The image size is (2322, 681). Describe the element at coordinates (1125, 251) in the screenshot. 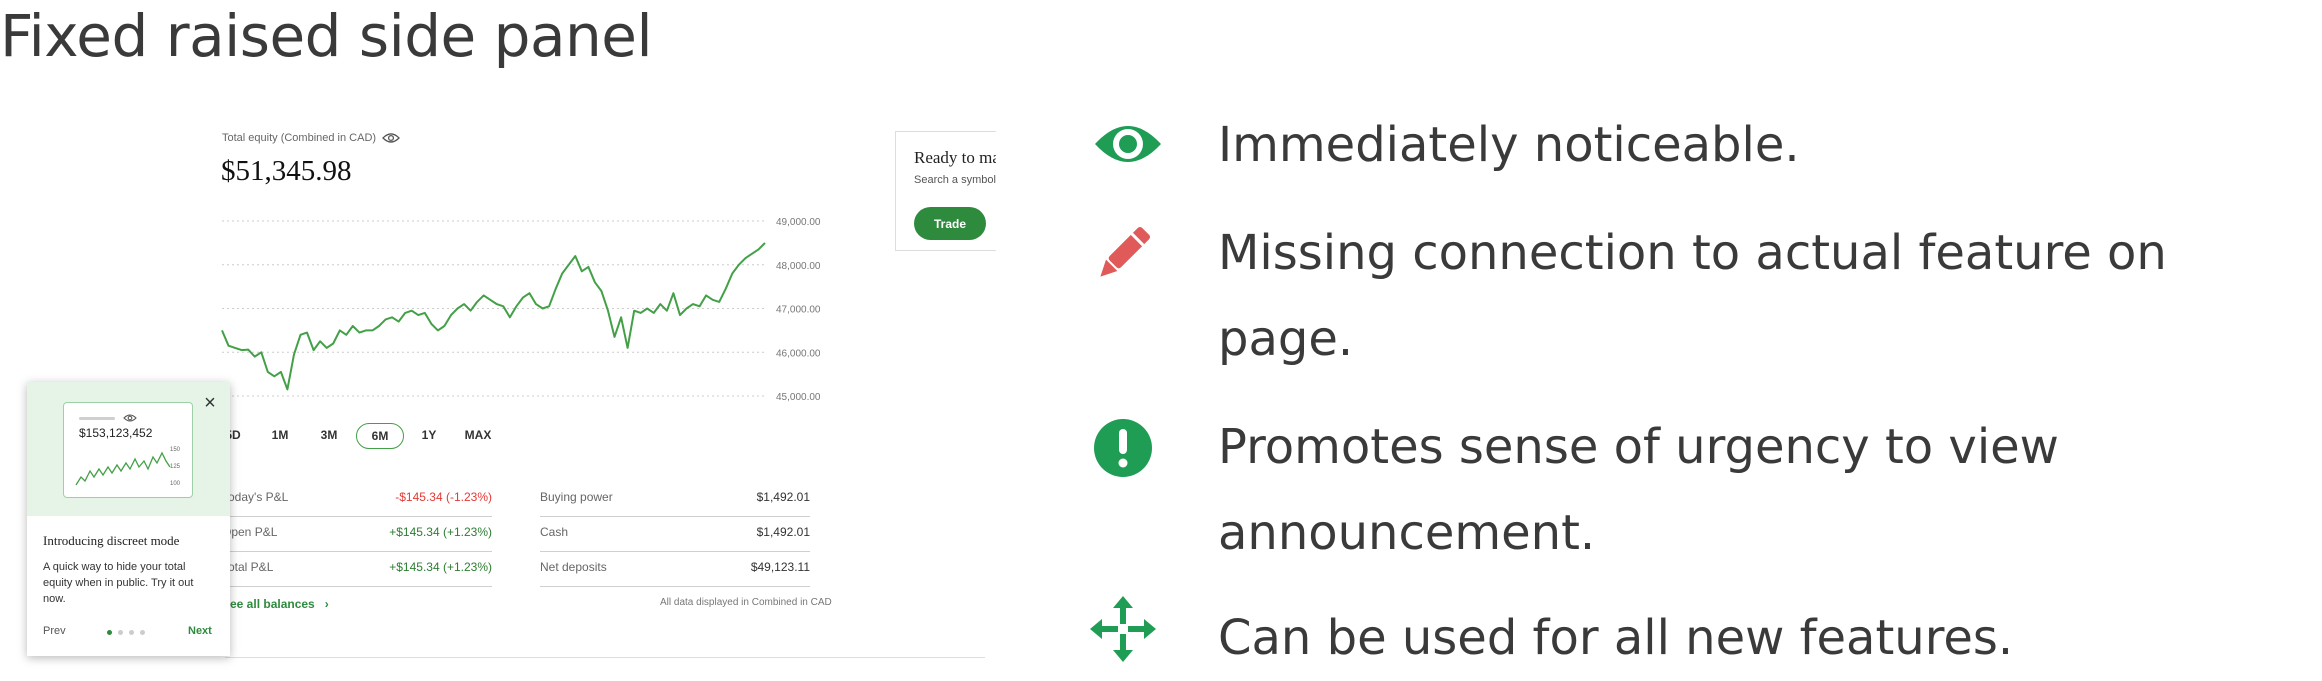

I see `pencil-icon` at that location.